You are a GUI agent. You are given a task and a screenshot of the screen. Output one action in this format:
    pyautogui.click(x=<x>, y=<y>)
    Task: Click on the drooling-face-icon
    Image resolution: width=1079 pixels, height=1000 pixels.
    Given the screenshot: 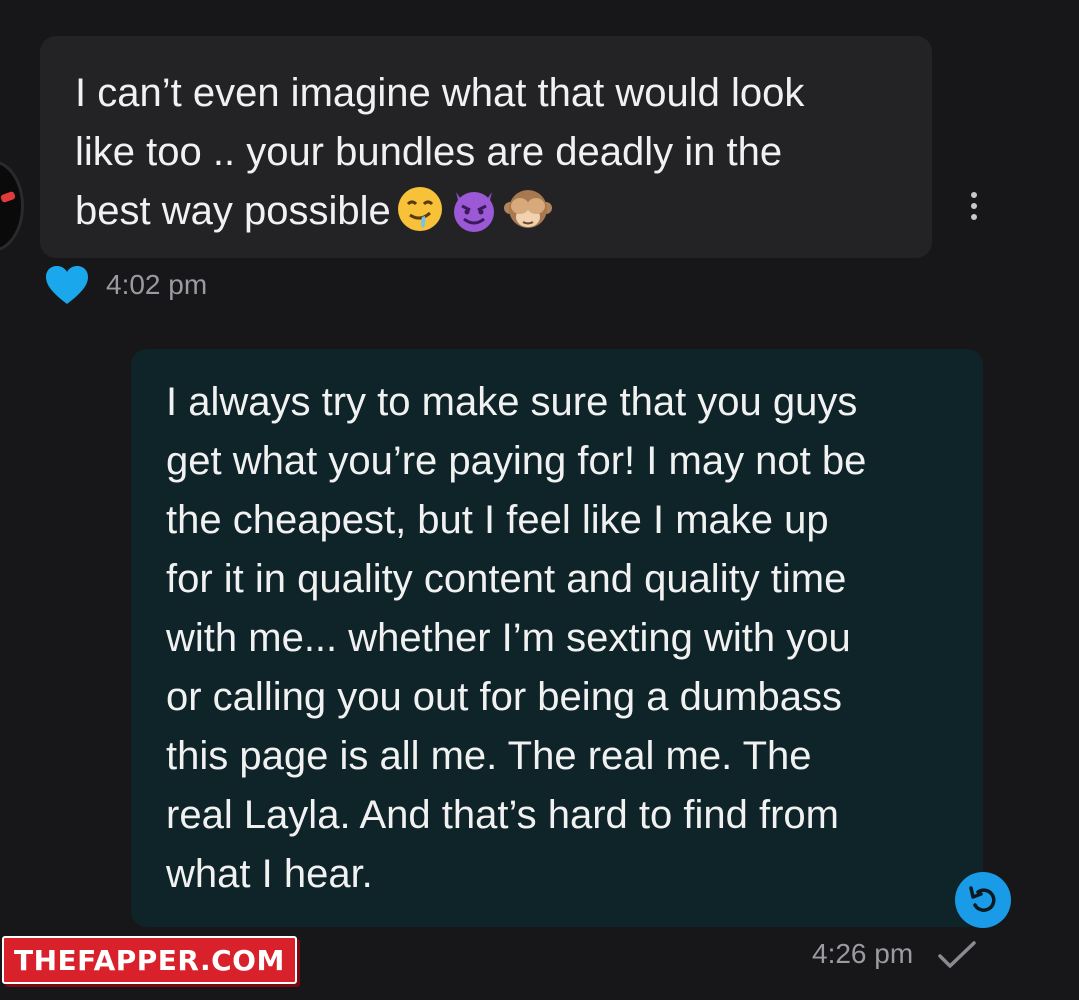 What is the action you would take?
    pyautogui.click(x=419, y=209)
    